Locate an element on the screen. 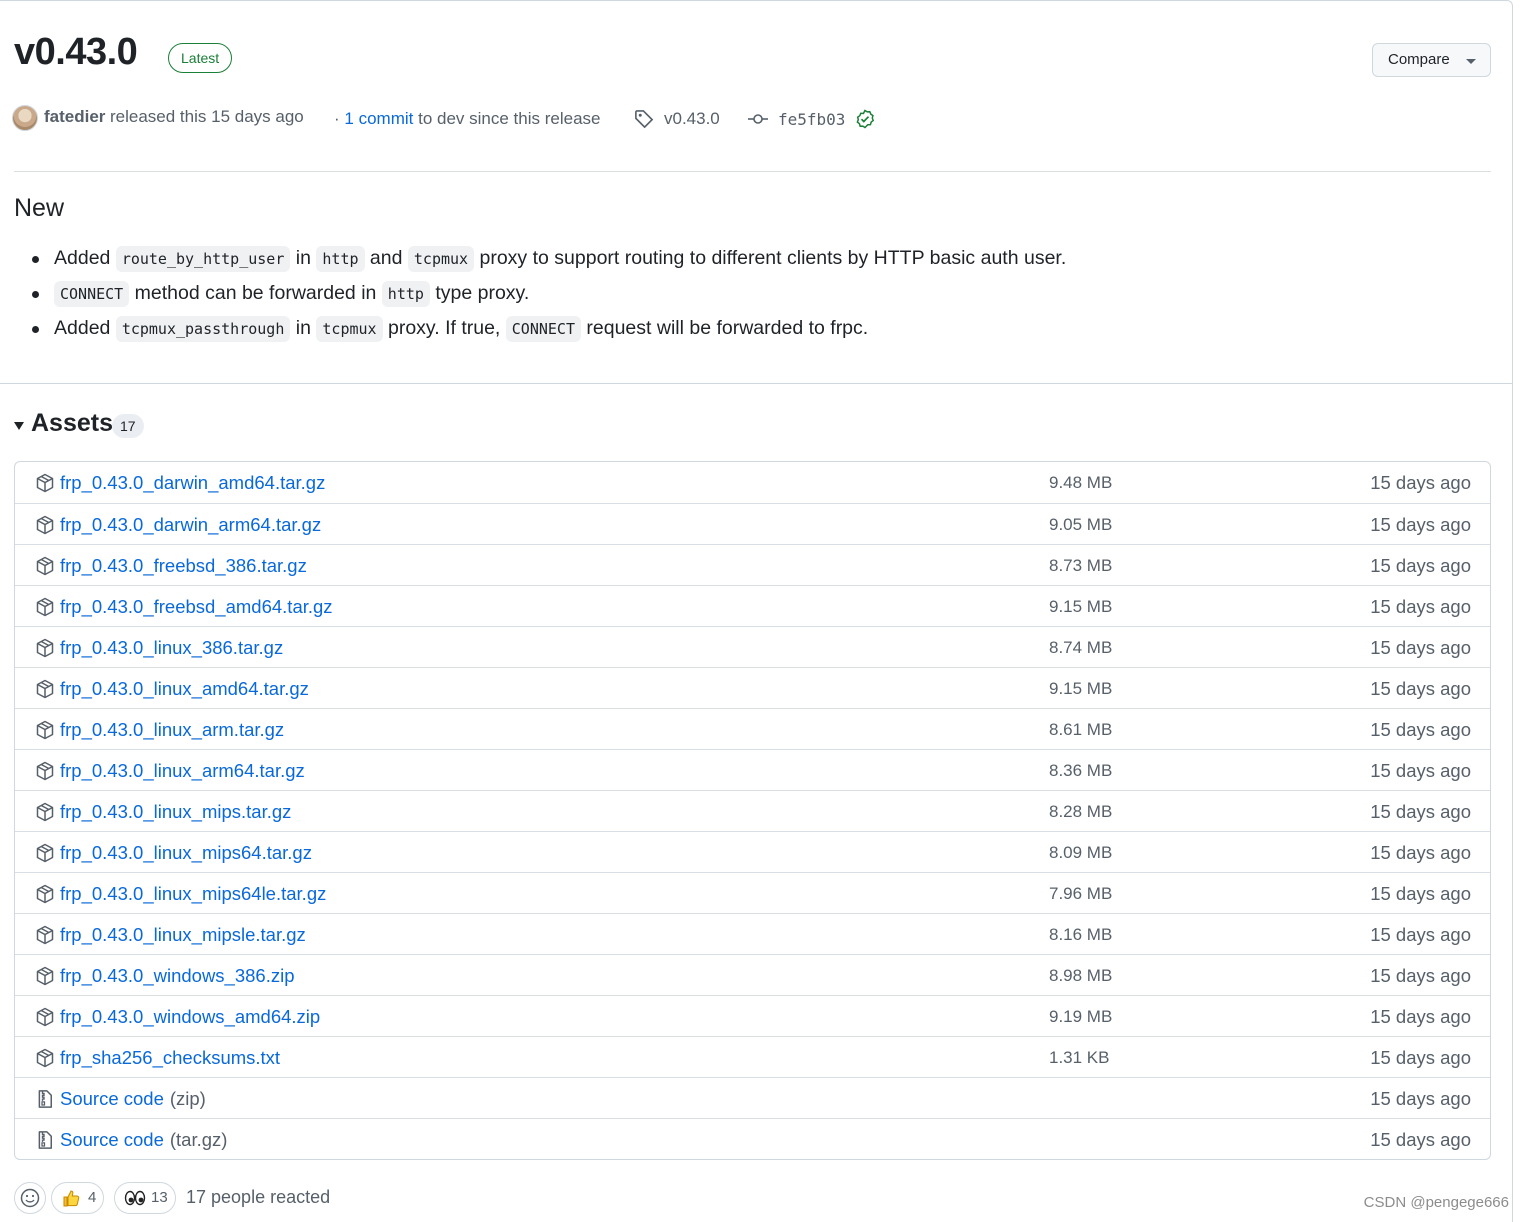  asset-download-link: frp_0.43.0_linux_mipsle.tar.gz is located at coordinates (183, 935).